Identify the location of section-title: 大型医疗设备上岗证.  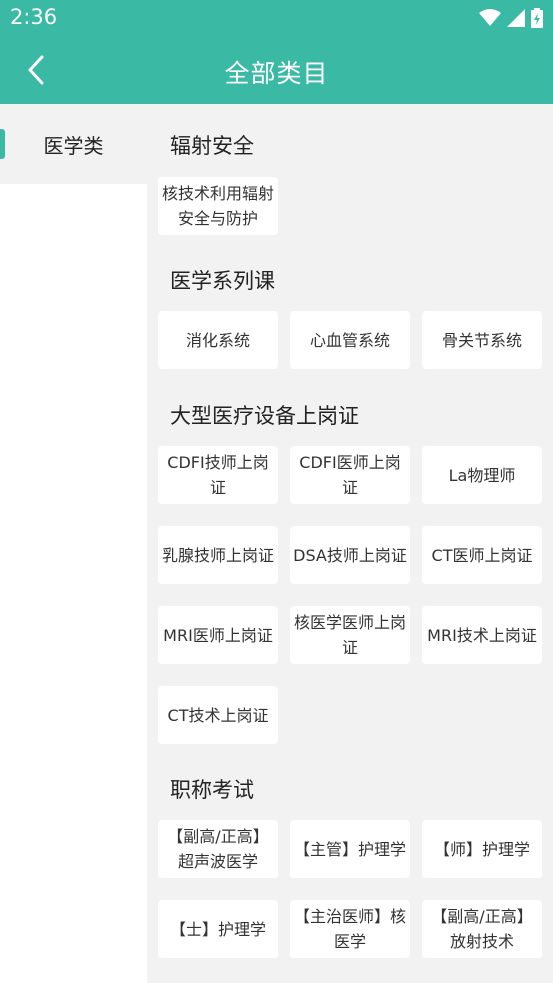
(264, 416).